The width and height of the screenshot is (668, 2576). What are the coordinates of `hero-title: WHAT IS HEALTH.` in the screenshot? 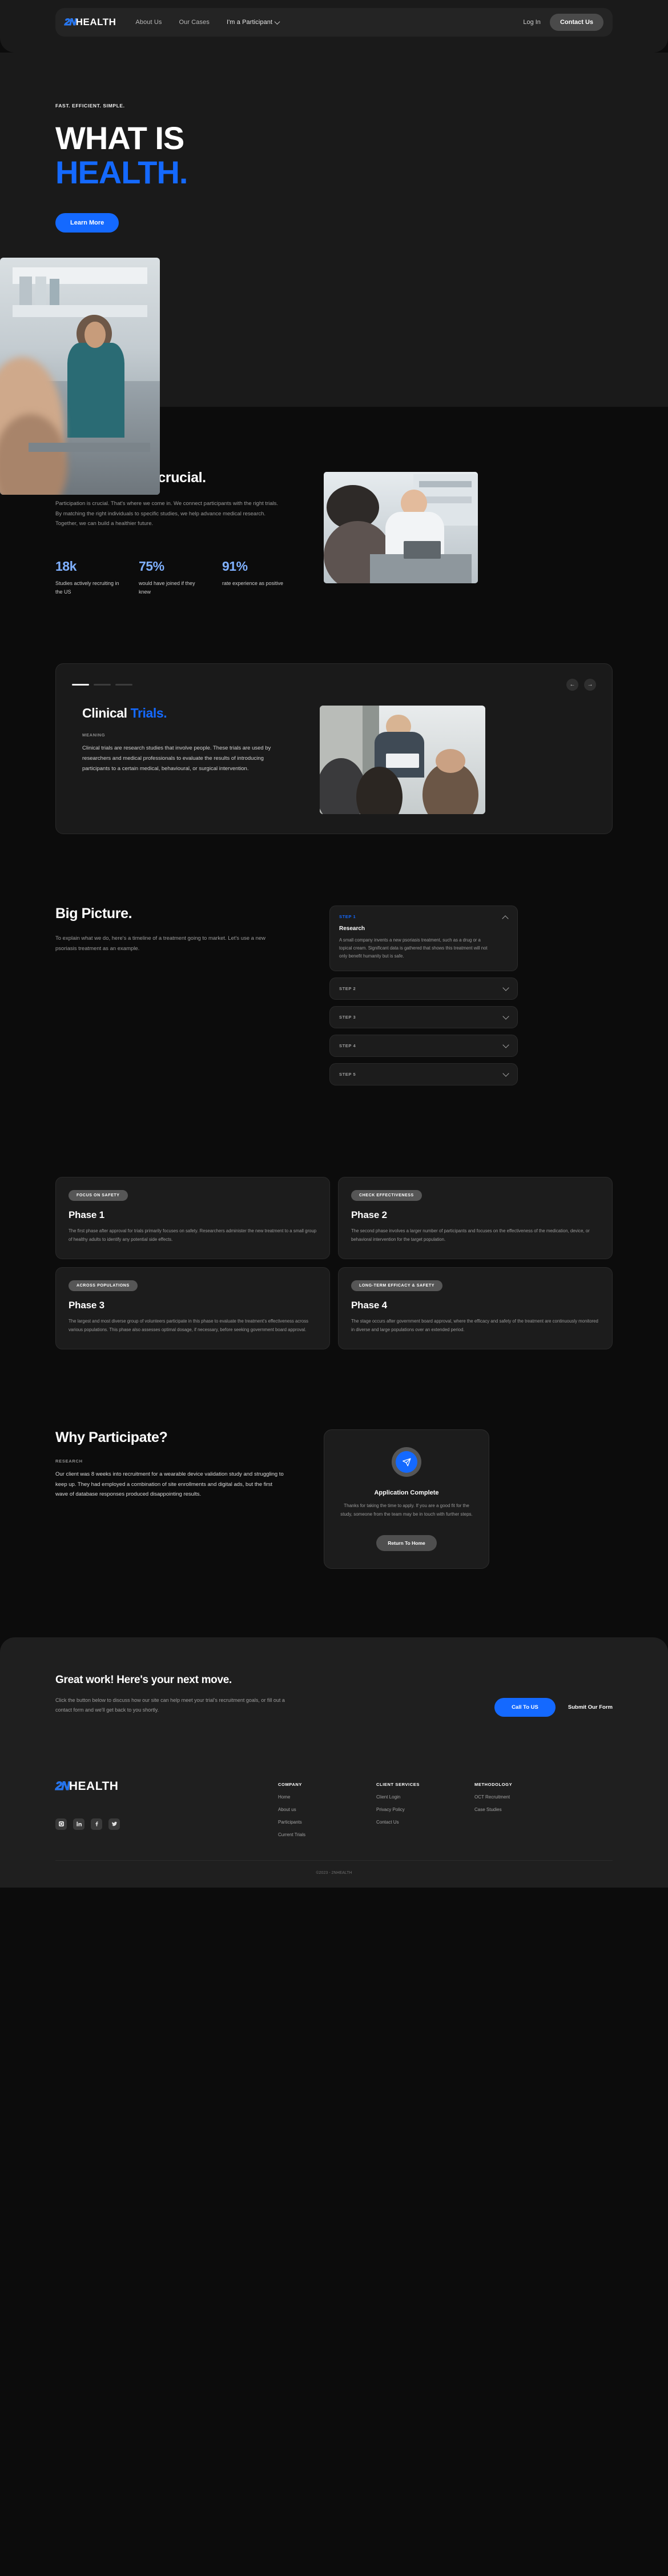 It's located at (198, 155).